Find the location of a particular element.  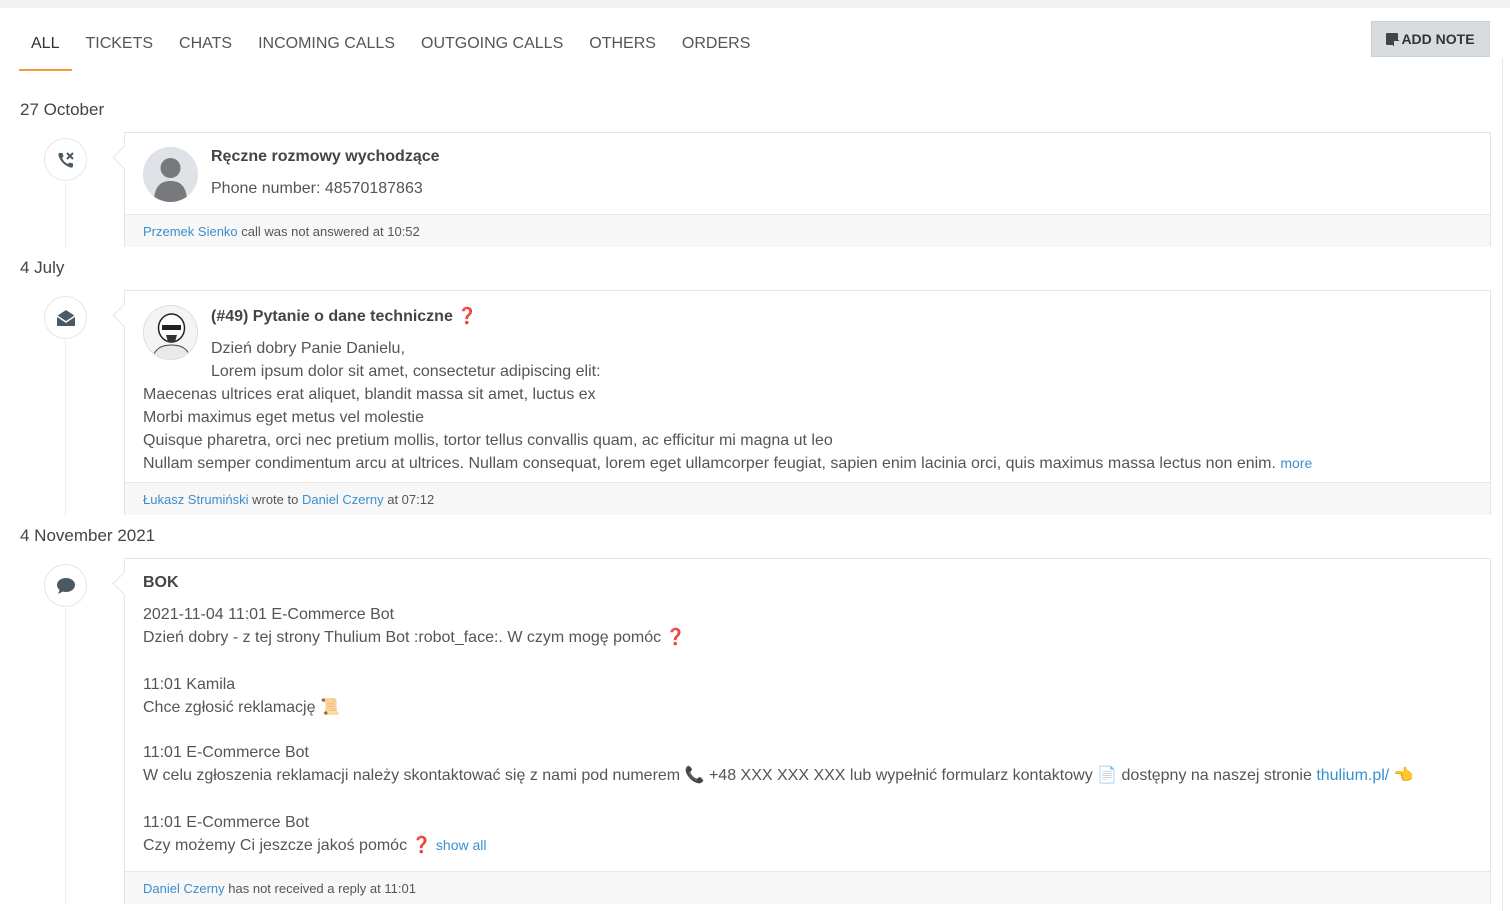

date-heading: 4 November 2021 is located at coordinates (88, 535).